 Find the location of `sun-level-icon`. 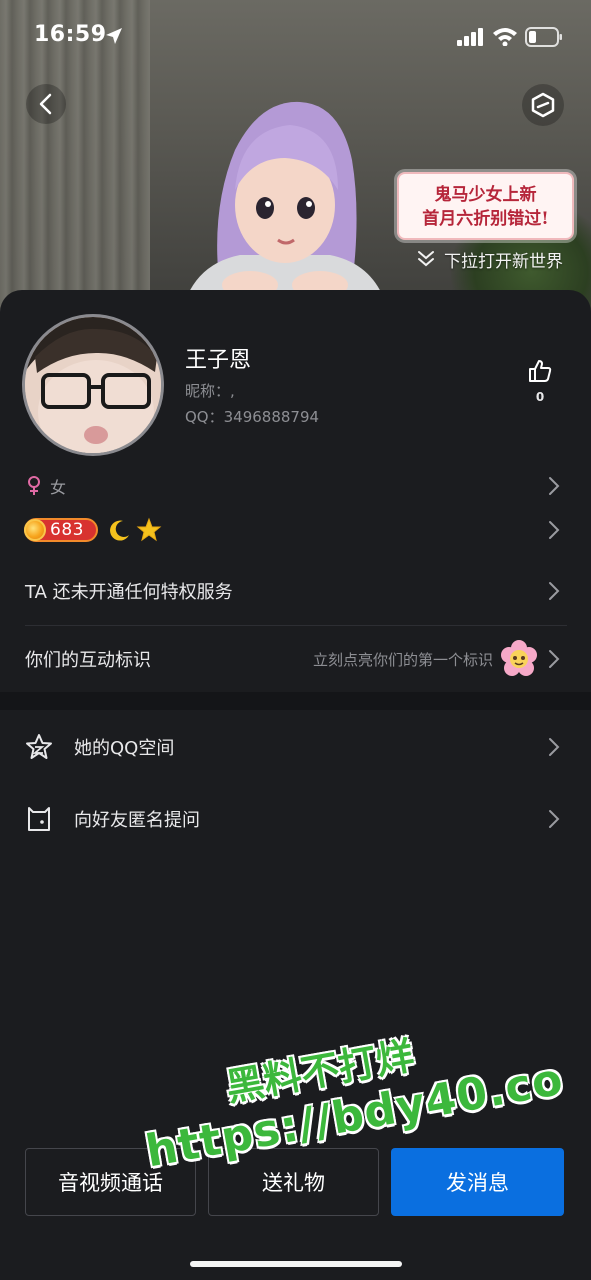

sun-level-icon is located at coordinates (35, 530).